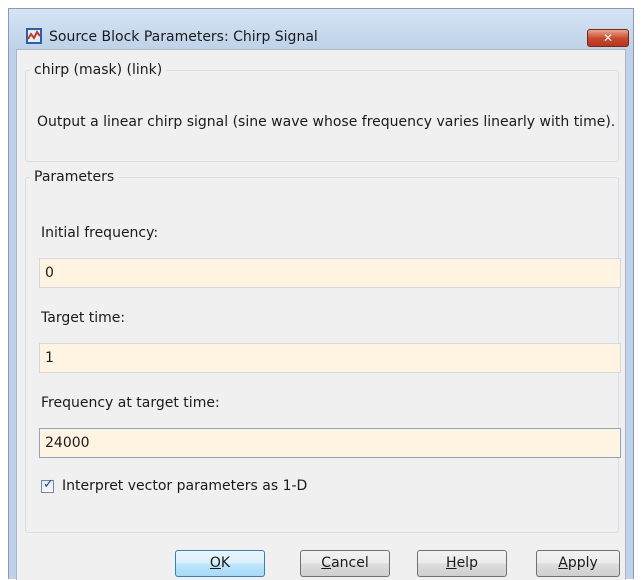 The height and width of the screenshot is (580, 643). I want to click on initial-frequency-input, so click(330, 273).